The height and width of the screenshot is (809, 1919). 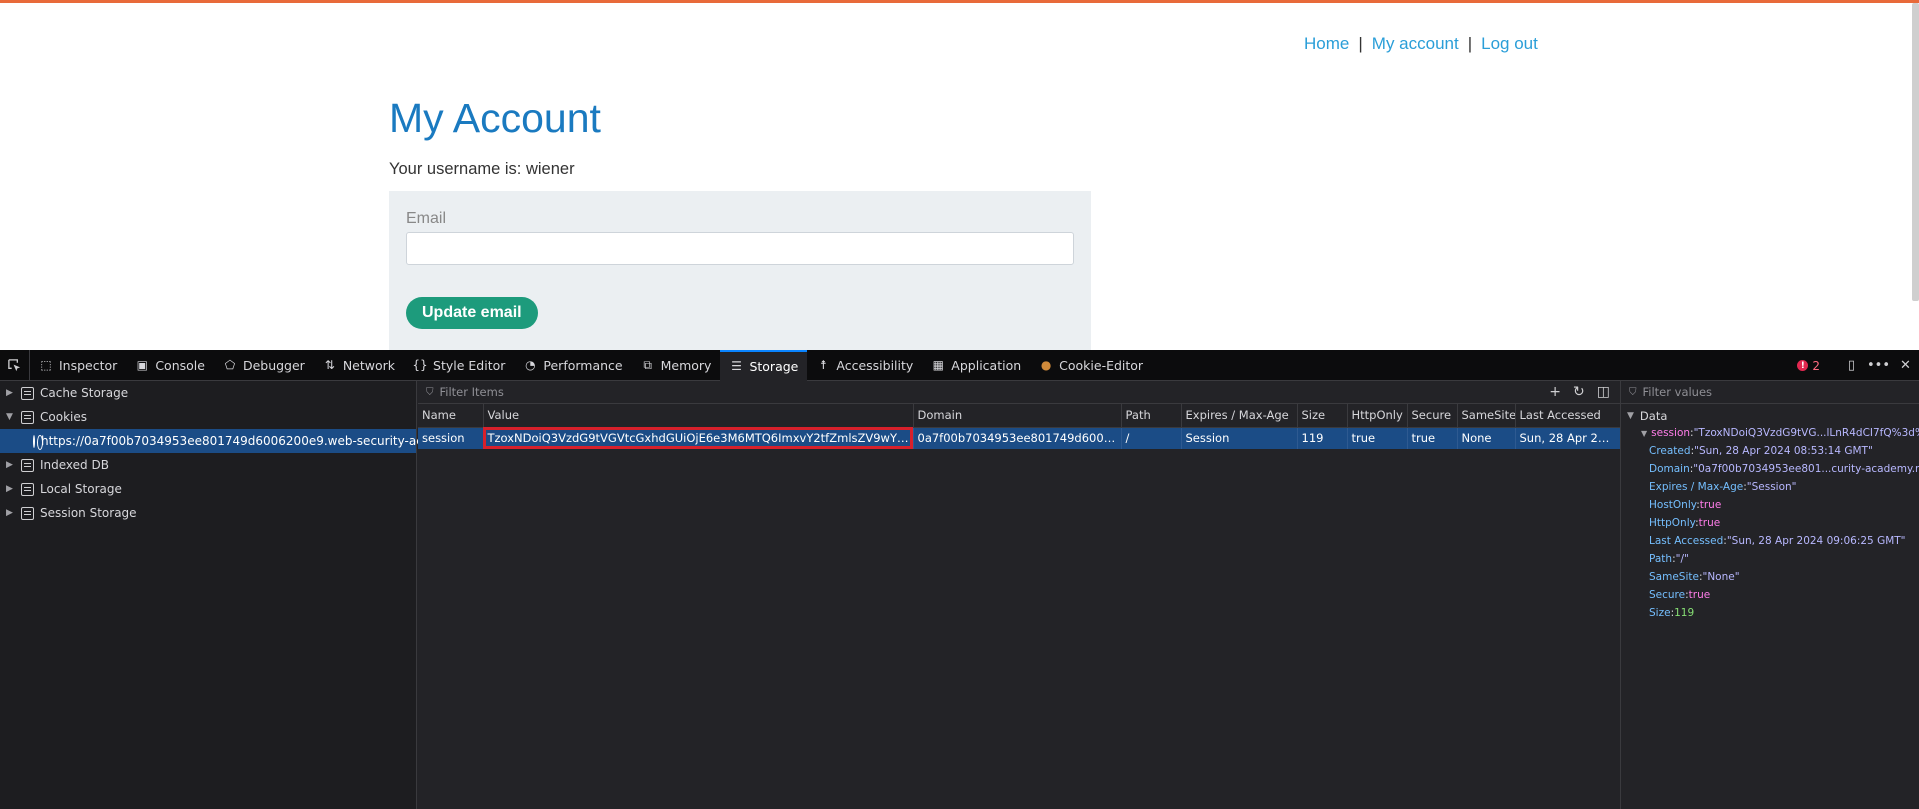 I want to click on page-title: My Account, so click(x=495, y=118).